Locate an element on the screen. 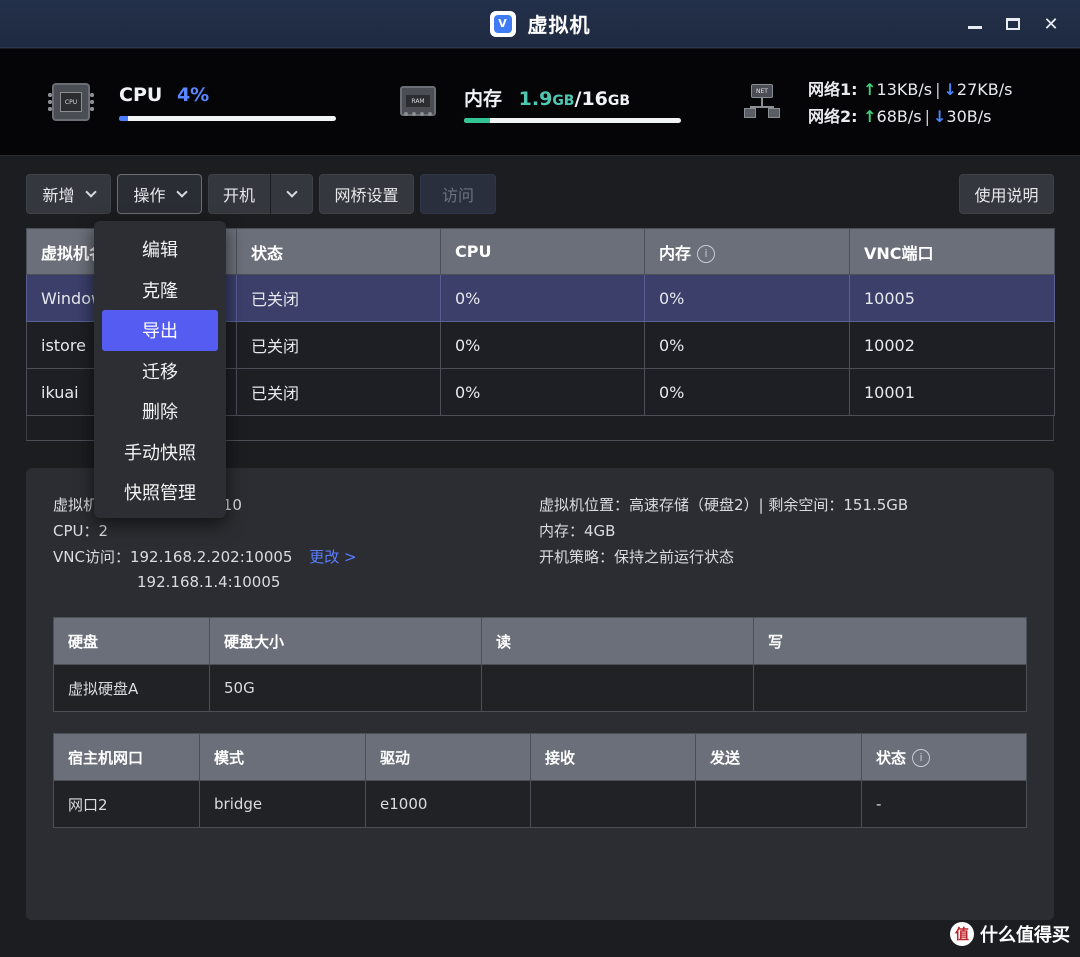 This screenshot has height=957, width=1080. col-header-memory: 内存 i is located at coordinates (747, 251).